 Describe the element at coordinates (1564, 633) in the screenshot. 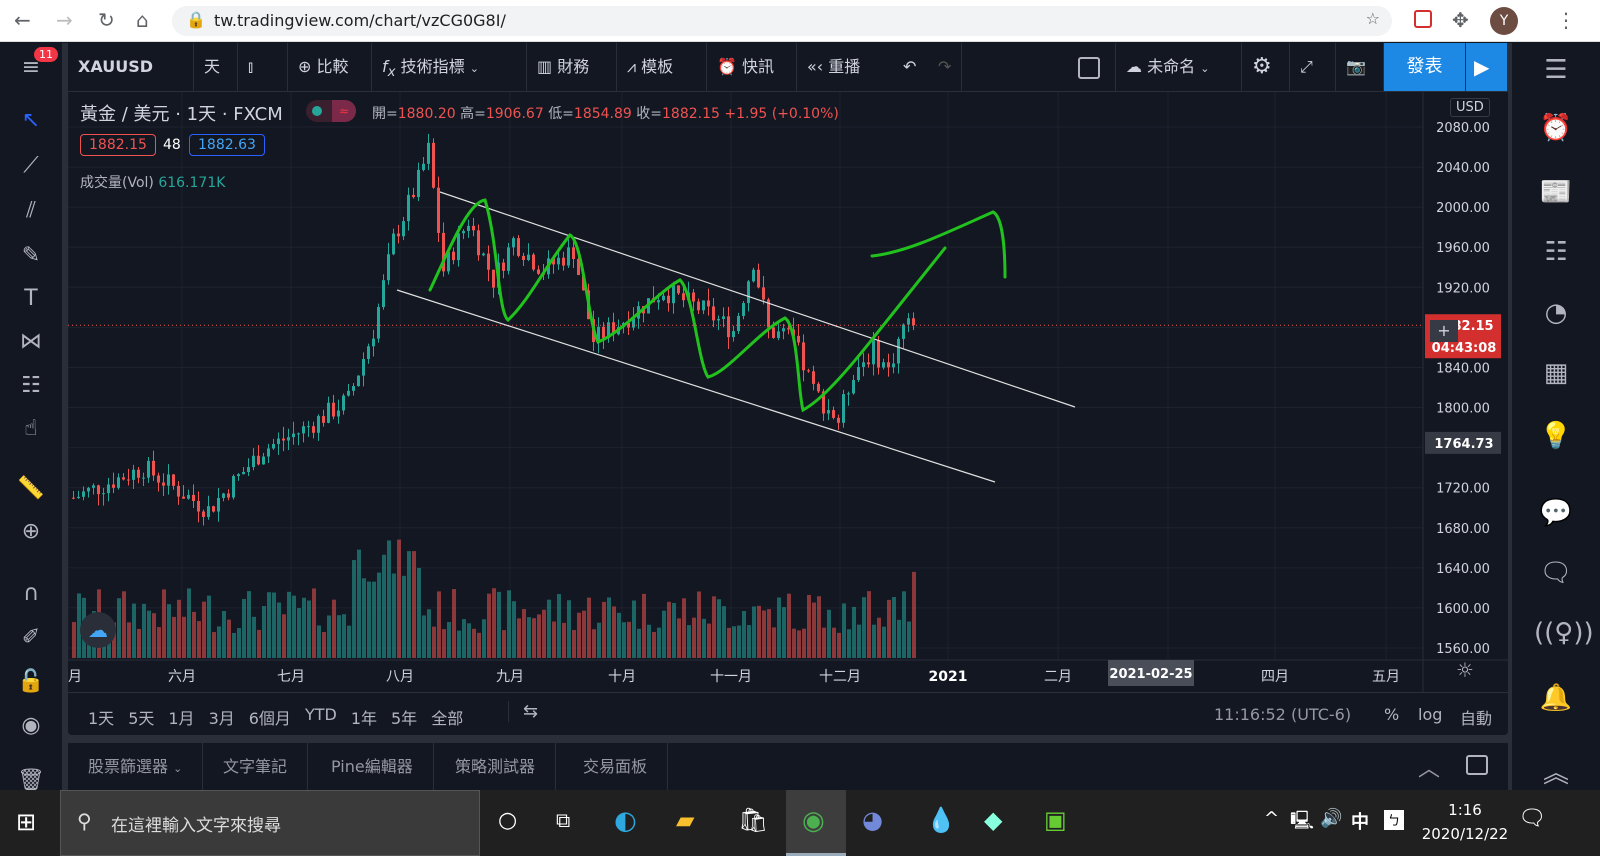

I see `streams-icon: ((♀))` at that location.